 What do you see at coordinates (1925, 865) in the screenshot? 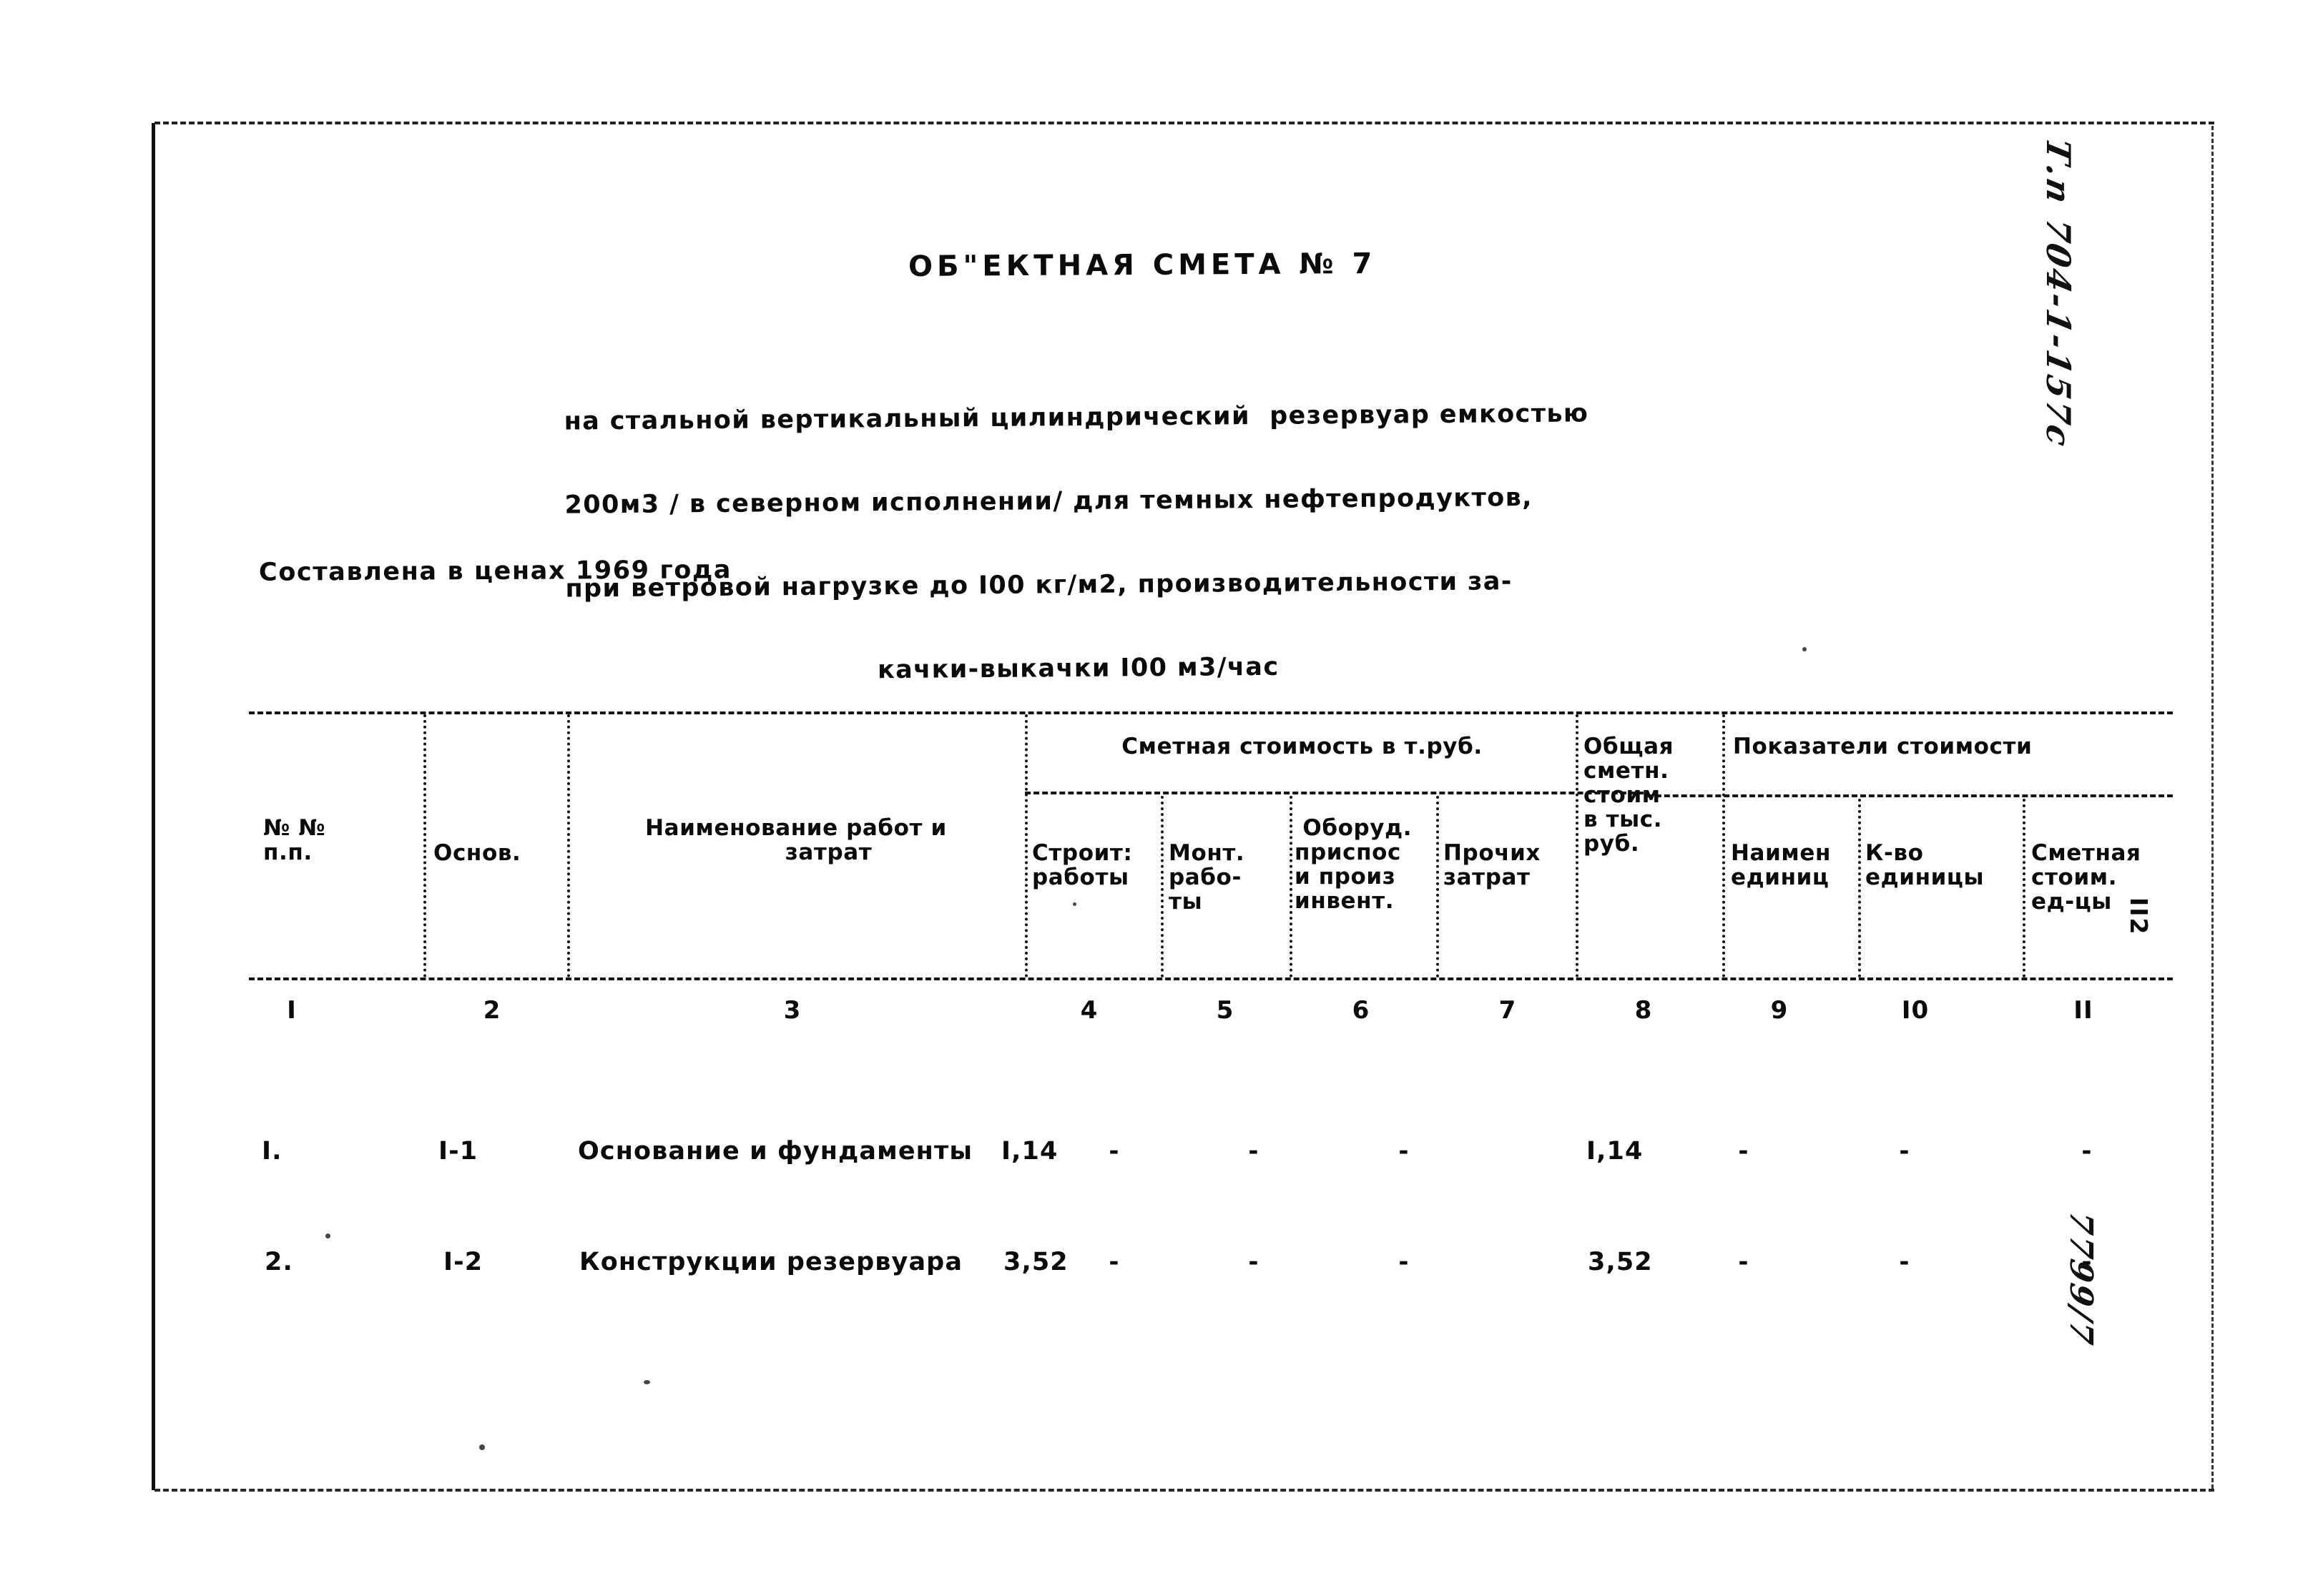
I see `header-unit-quantity: К-во единицы` at bounding box center [1925, 865].